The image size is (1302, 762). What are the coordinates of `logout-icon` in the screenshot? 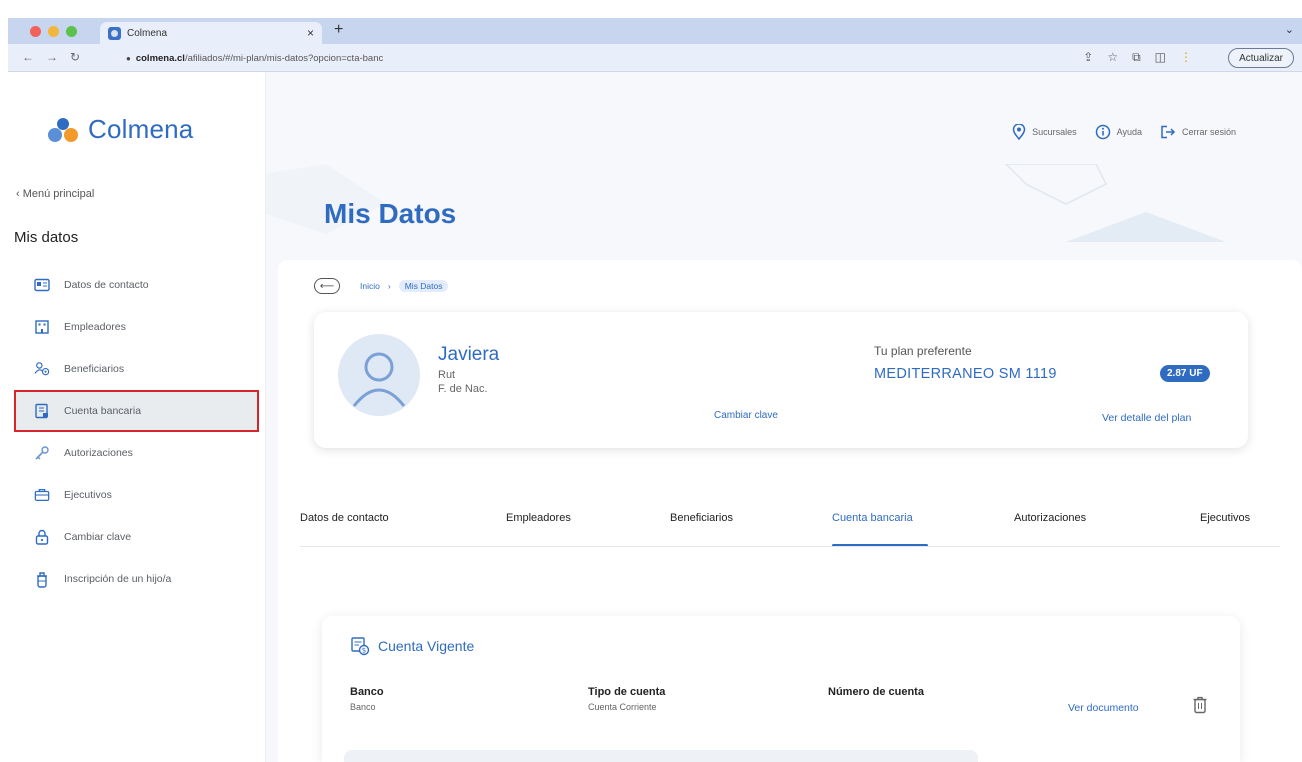 It's located at (1168, 132).